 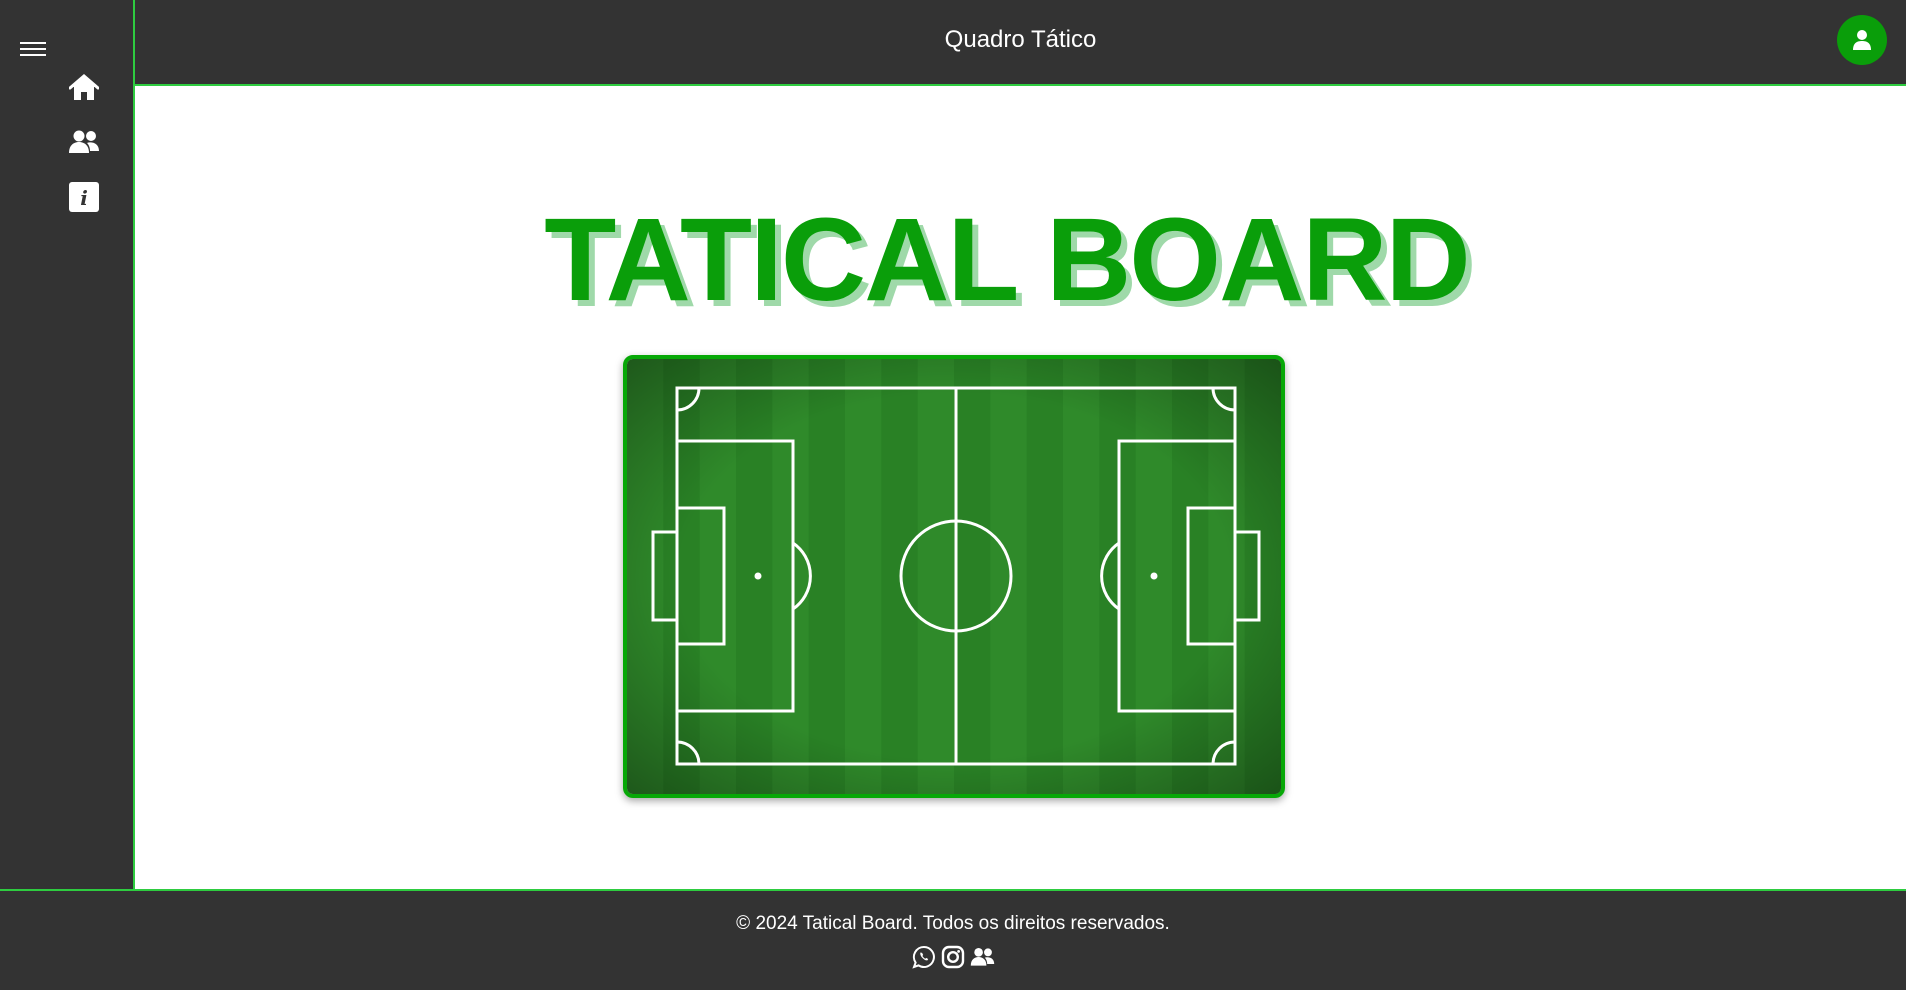 I want to click on whatsapp-link, so click(x=924, y=956).